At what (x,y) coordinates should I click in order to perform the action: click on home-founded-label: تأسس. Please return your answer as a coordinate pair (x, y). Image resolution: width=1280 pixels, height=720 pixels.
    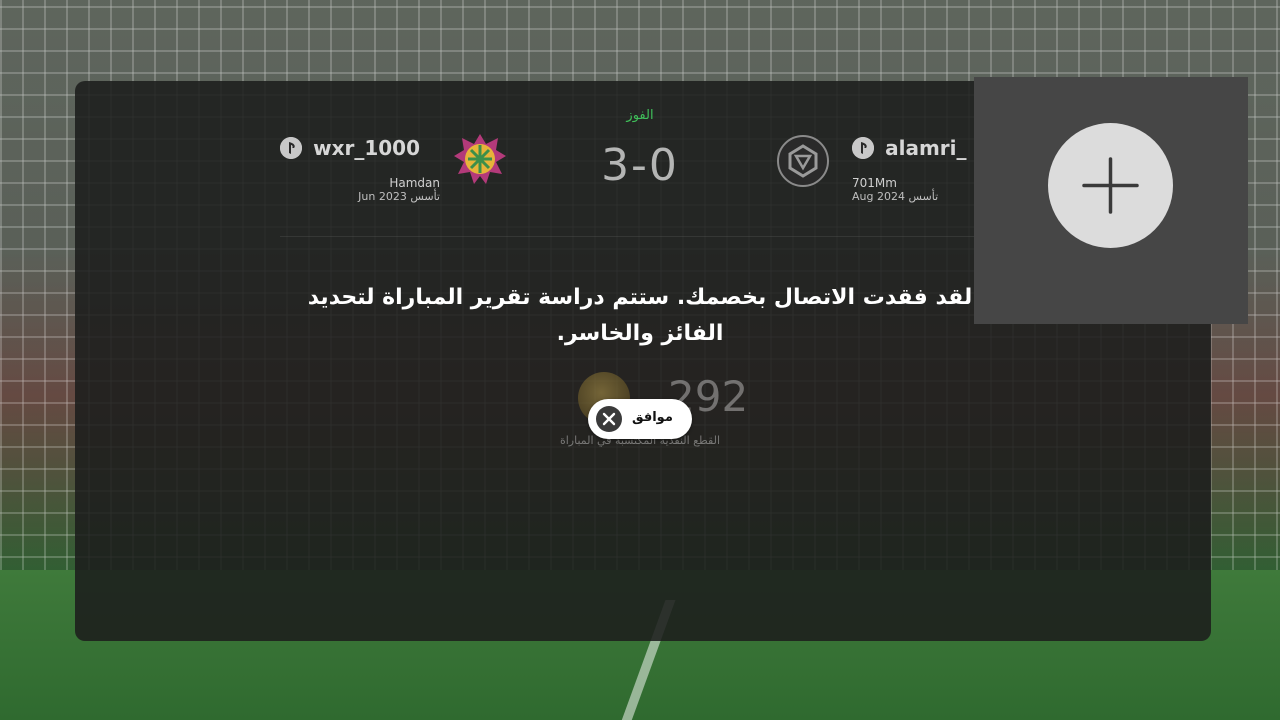
    Looking at the image, I should click on (425, 196).